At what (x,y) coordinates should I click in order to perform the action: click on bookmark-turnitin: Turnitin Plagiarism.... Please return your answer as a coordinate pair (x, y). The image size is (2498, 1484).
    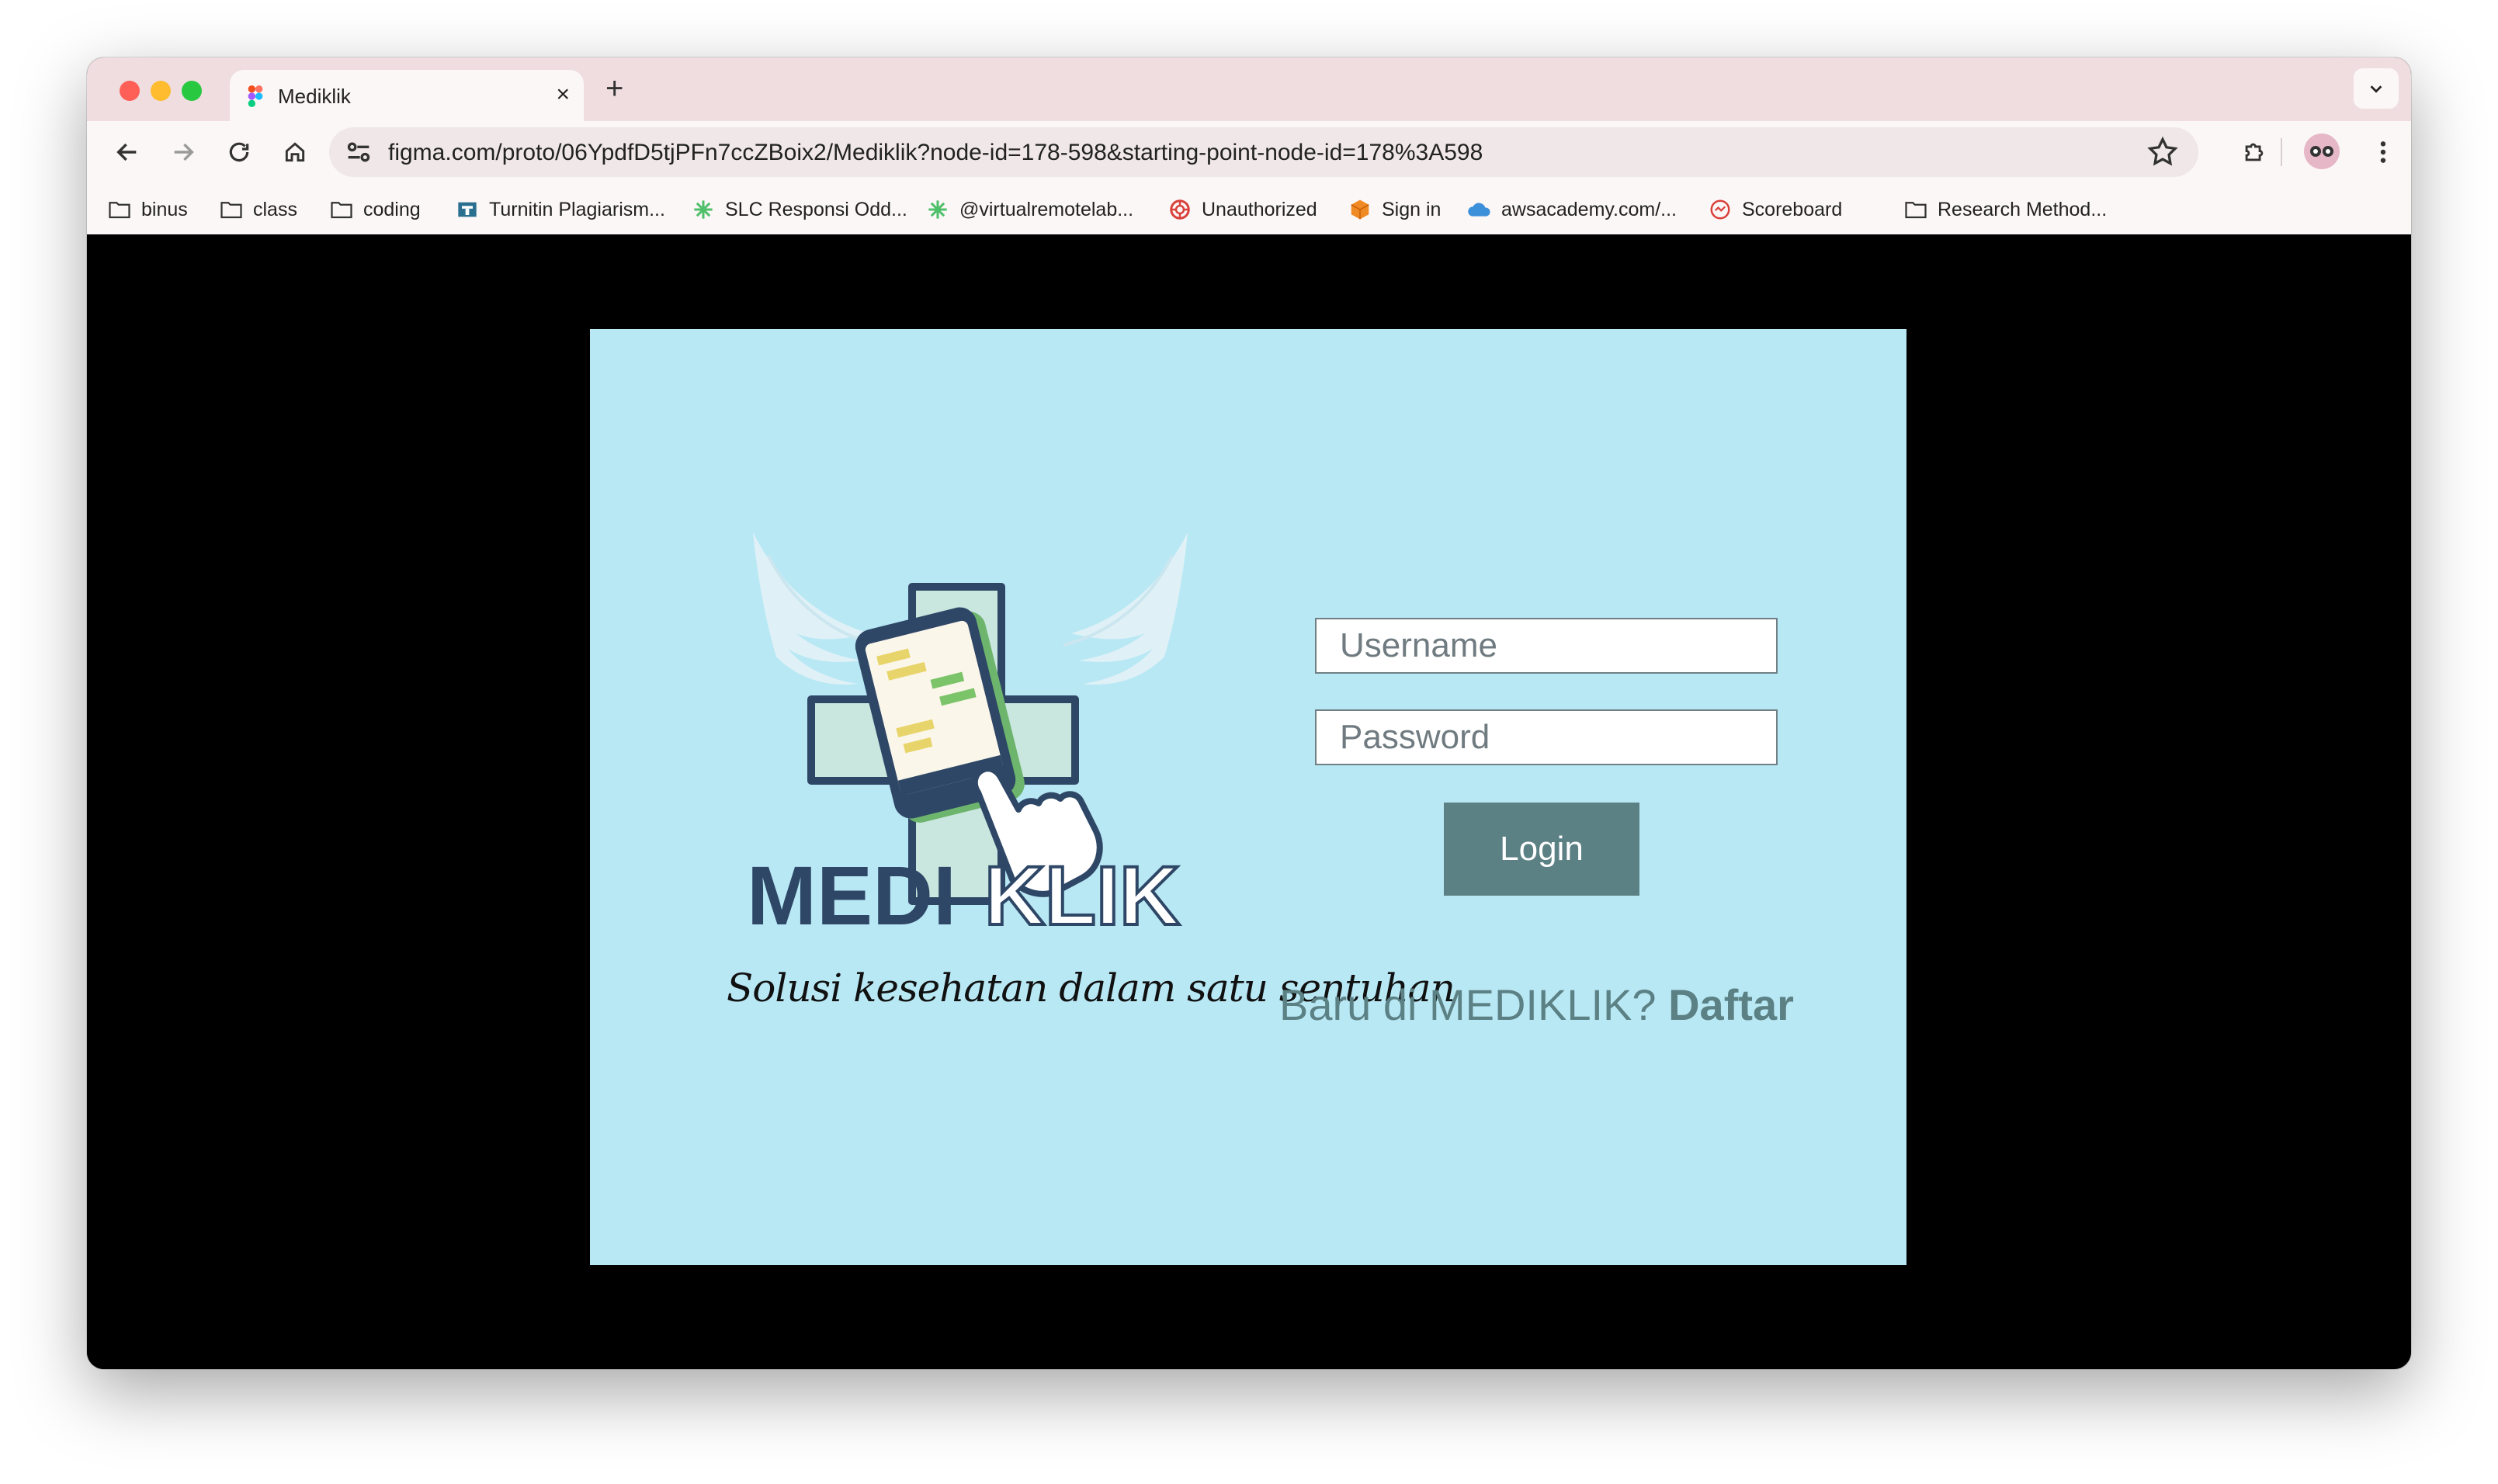
    Looking at the image, I should click on (560, 210).